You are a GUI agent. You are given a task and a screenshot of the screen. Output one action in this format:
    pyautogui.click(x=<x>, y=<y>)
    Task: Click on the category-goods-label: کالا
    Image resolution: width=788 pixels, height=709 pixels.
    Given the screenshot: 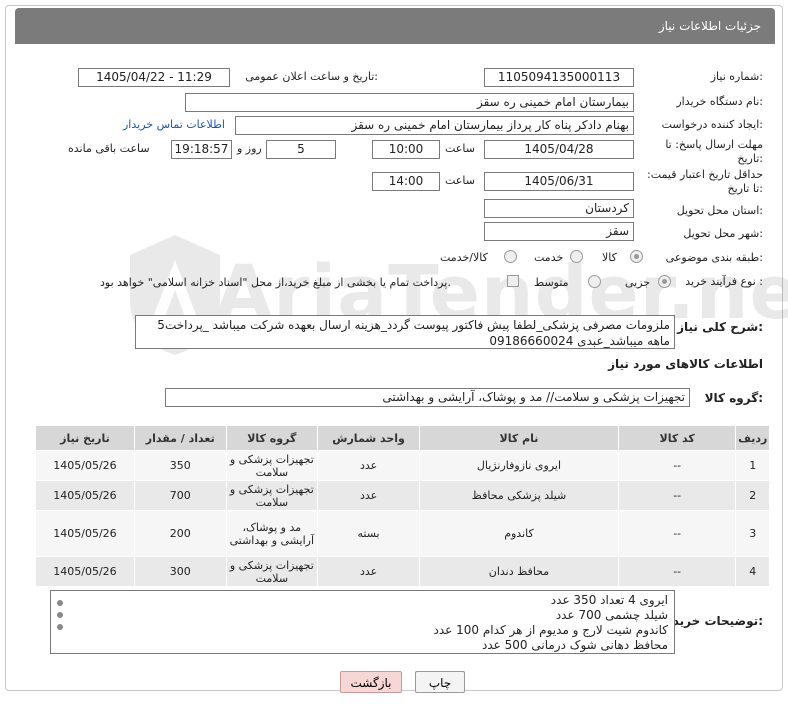 What is the action you would take?
    pyautogui.click(x=609, y=257)
    